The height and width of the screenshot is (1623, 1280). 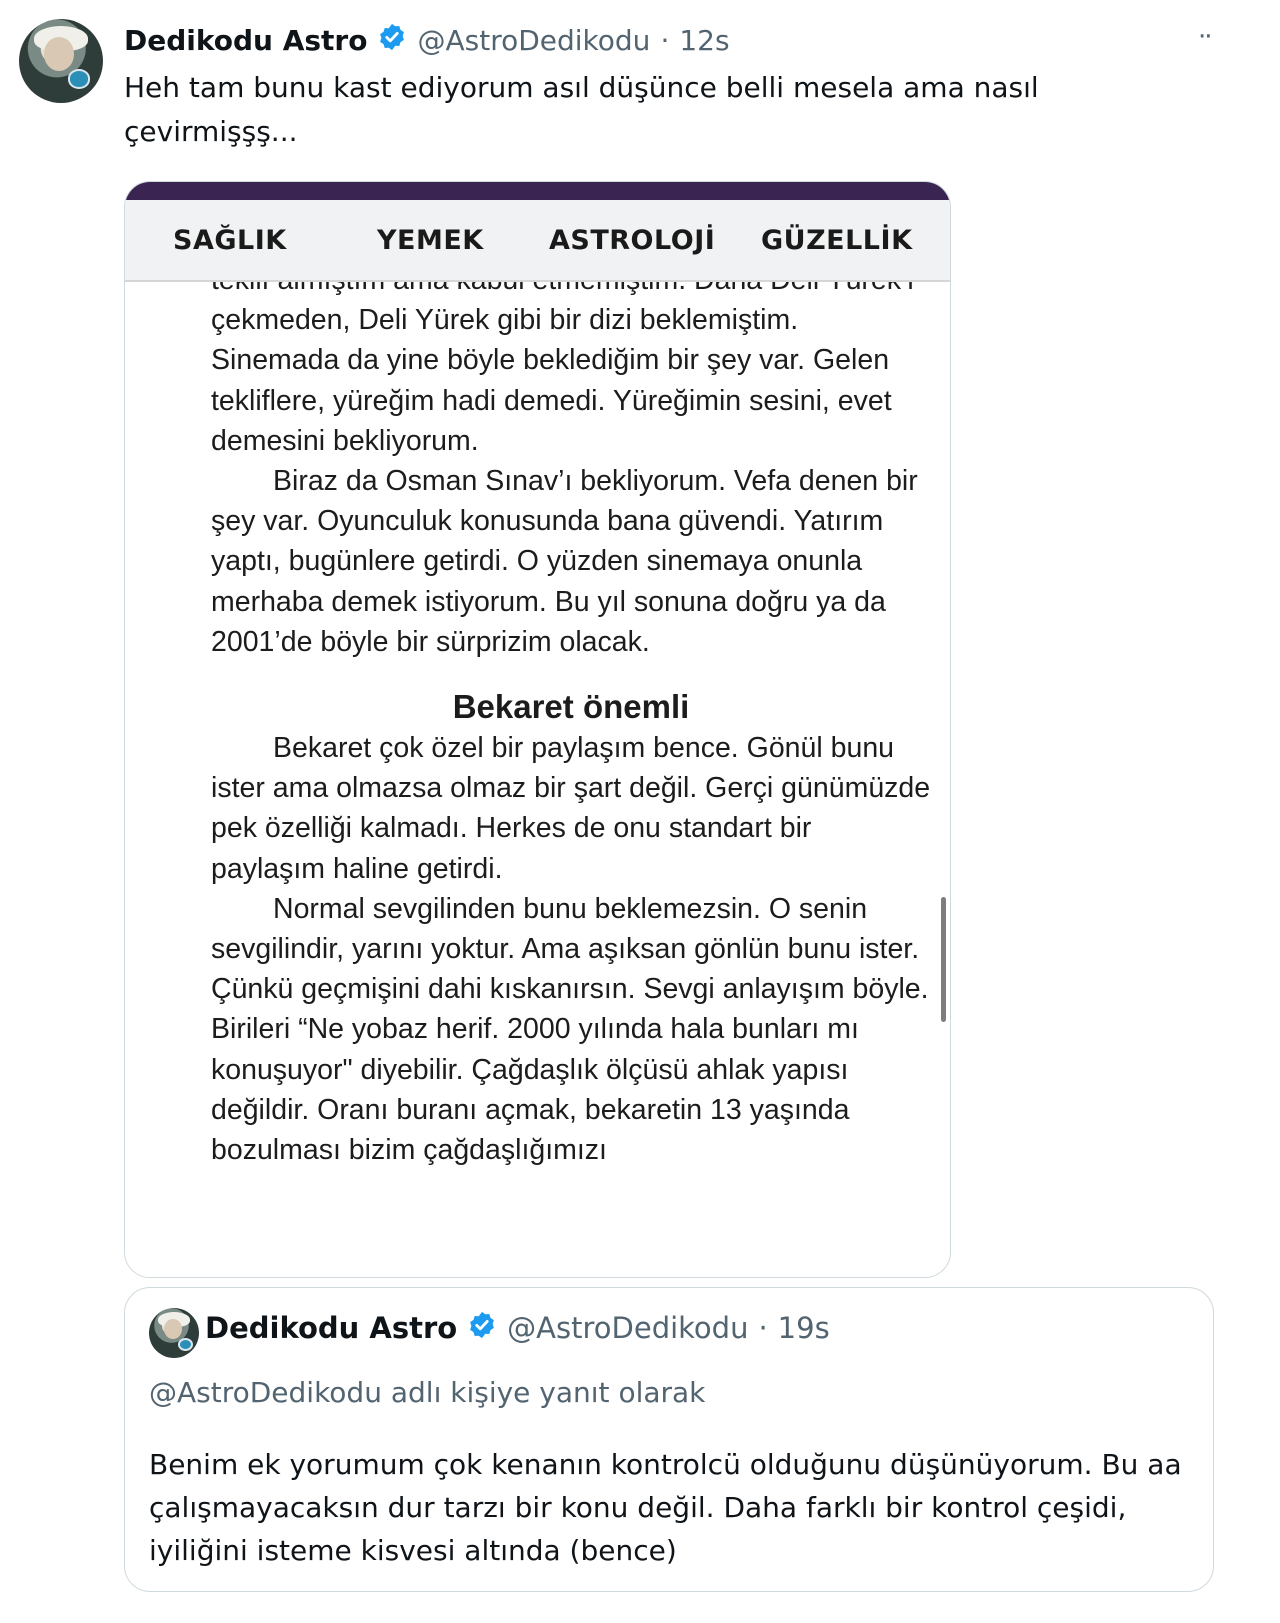 I want to click on article-scrollbar, so click(x=943, y=959).